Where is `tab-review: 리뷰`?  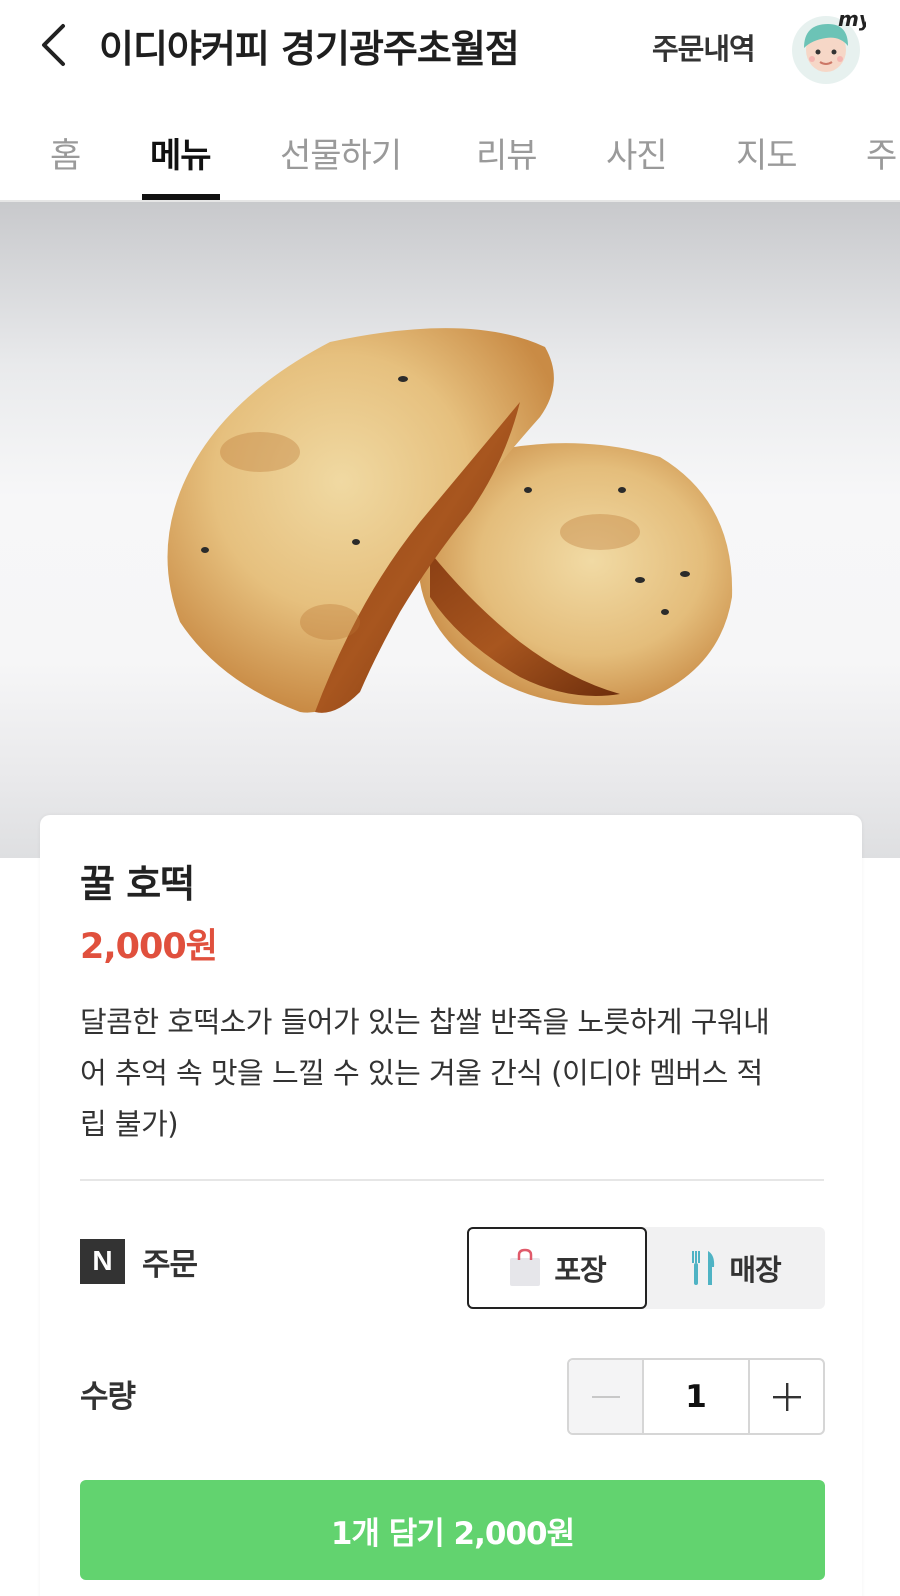
tab-review: 리뷰 is located at coordinates (507, 152).